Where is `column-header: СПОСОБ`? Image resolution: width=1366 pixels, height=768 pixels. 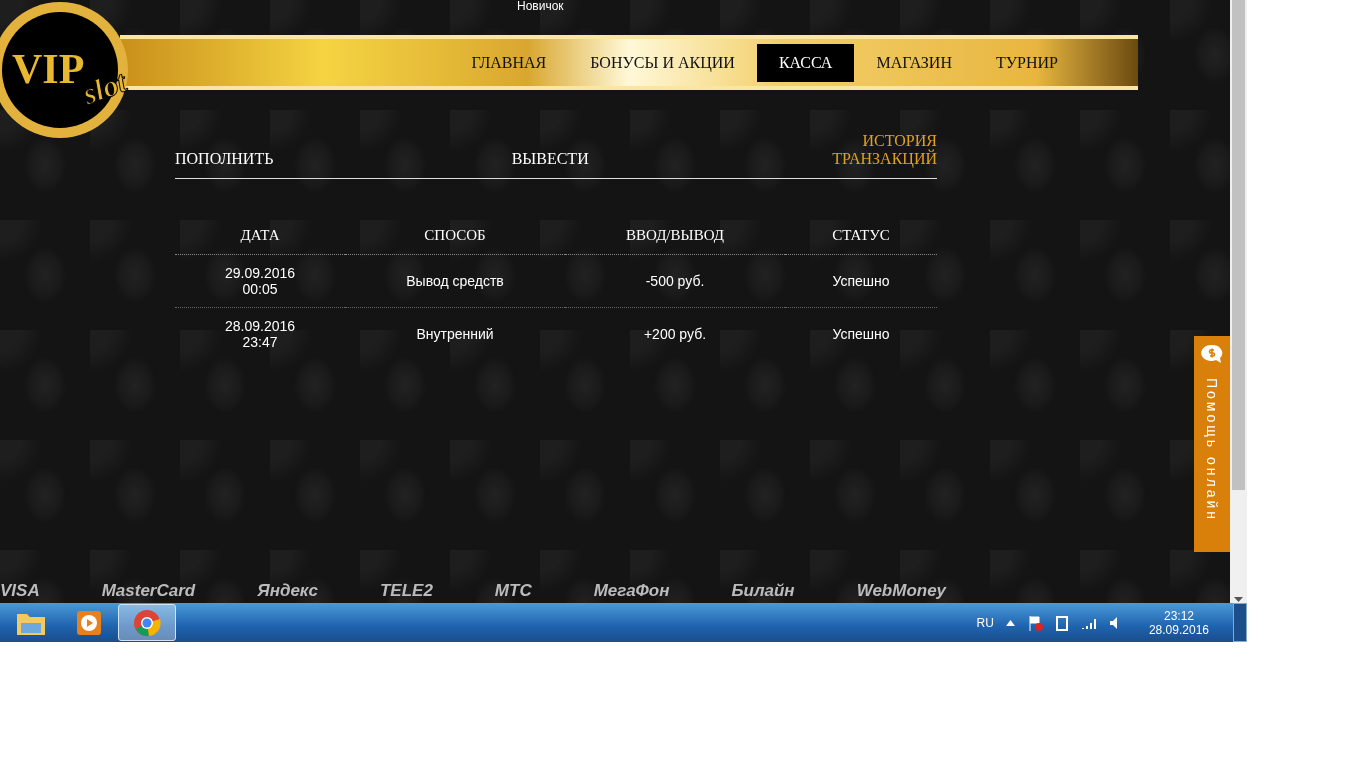 column-header: СПОСОБ is located at coordinates (455, 241).